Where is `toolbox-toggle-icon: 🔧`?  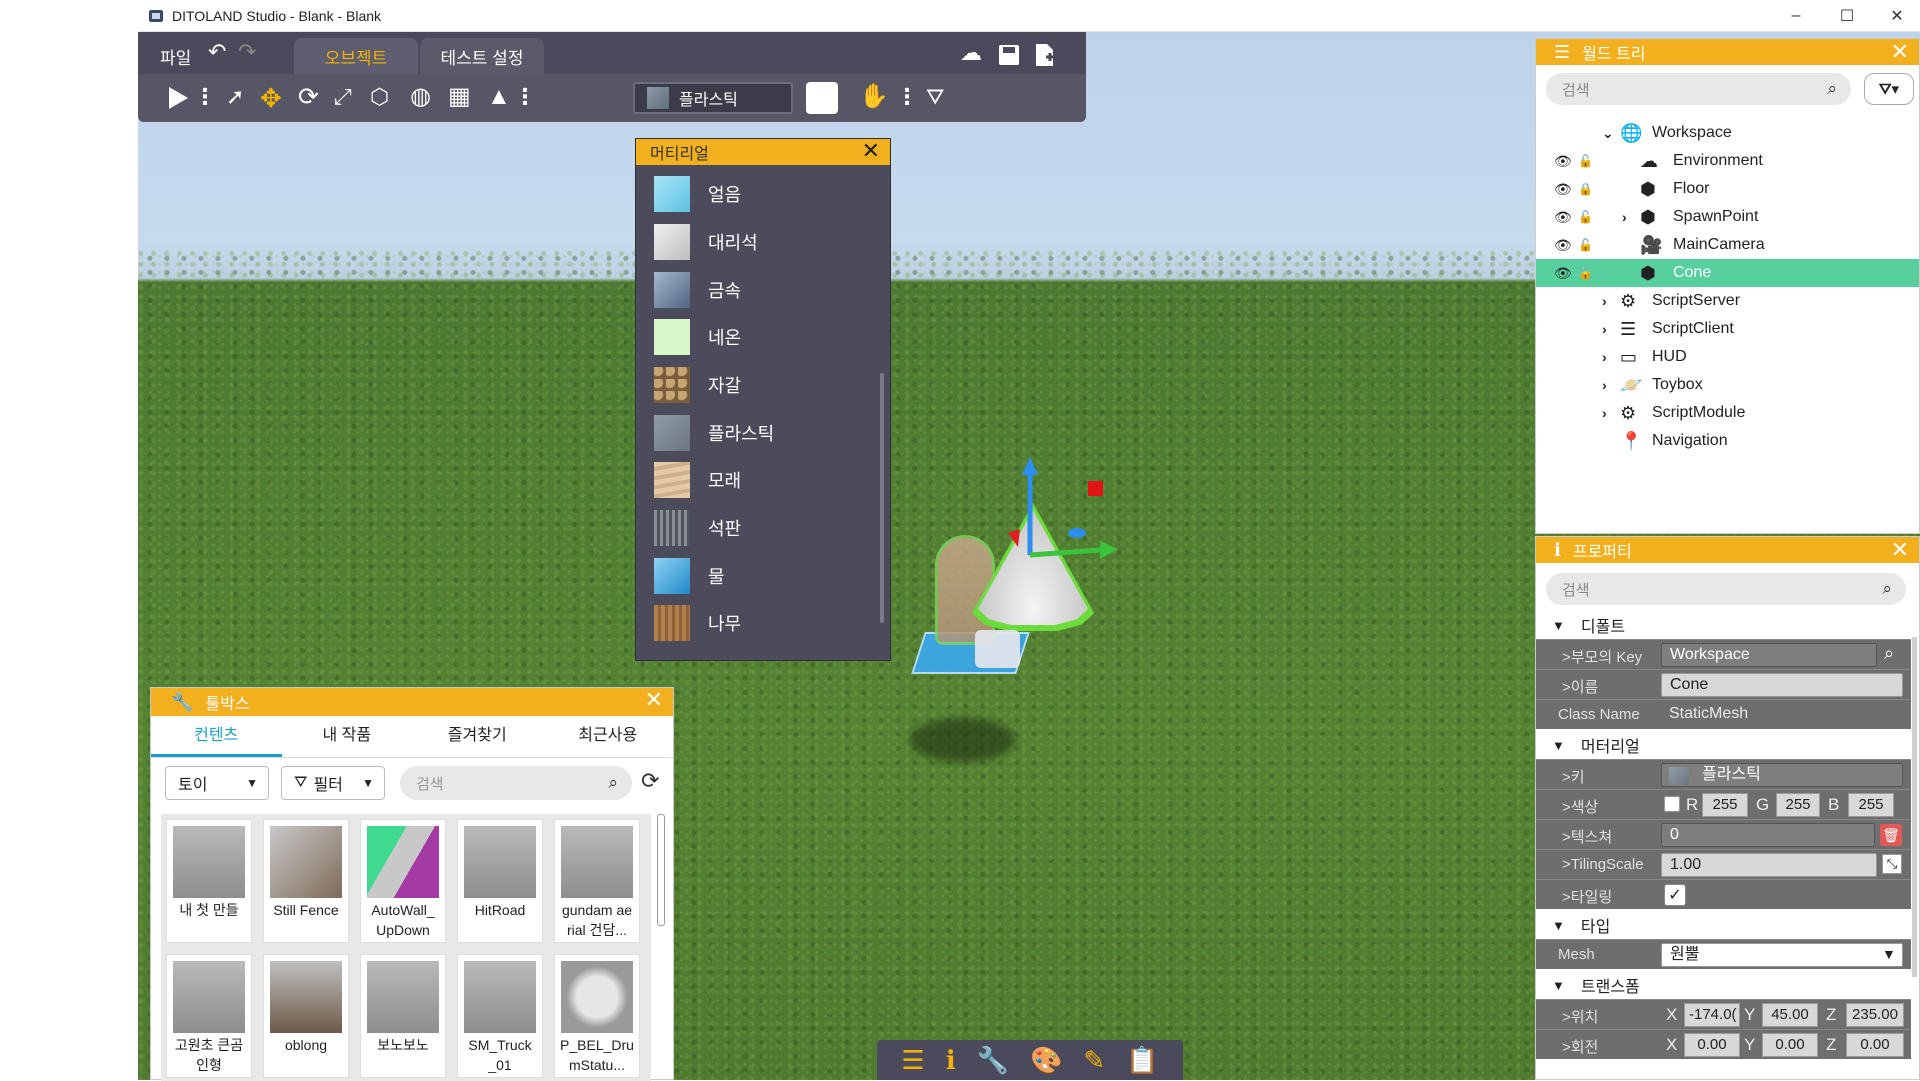 toolbox-toggle-icon: 🔧 is located at coordinates (993, 1060).